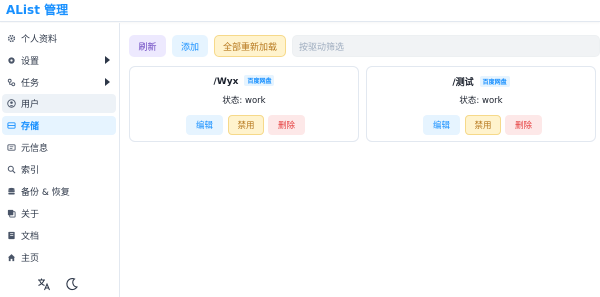 The image size is (600, 297). What do you see at coordinates (35, 149) in the screenshot?
I see `sidebar-item-label: 元信息` at bounding box center [35, 149].